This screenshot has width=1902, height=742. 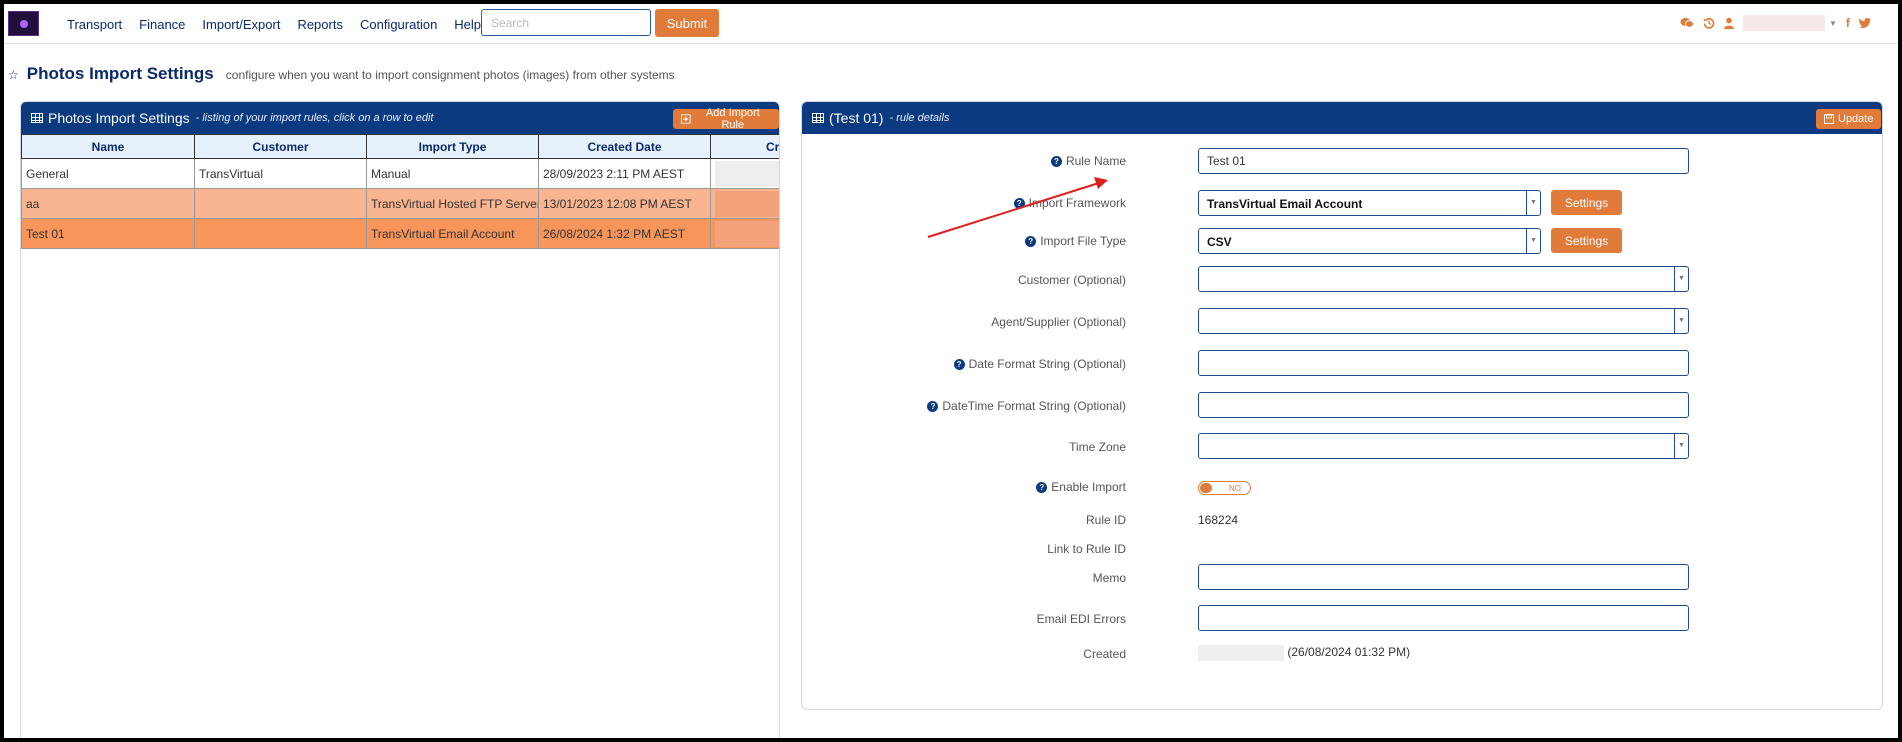 I want to click on import-framework-select: TransVirtual Email Account ▼, so click(x=1369, y=203).